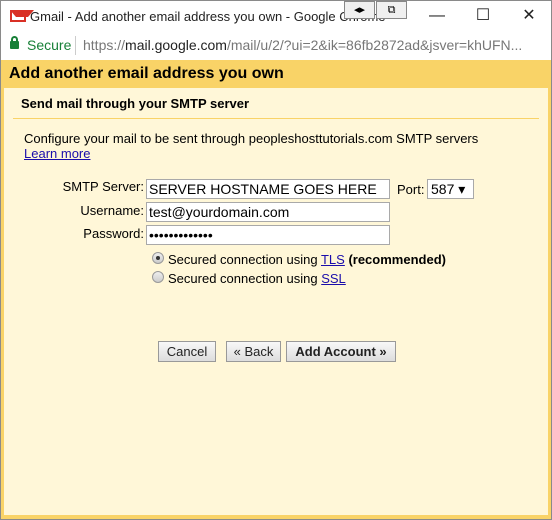 This screenshot has width=552, height=520. I want to click on maximize-button: ☐, so click(483, 16).